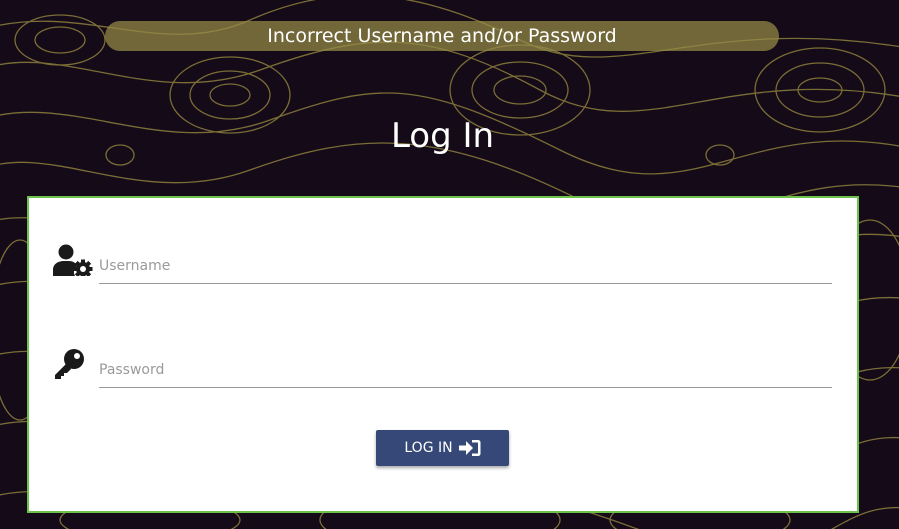  What do you see at coordinates (442, 136) in the screenshot?
I see `page-title: Log In` at bounding box center [442, 136].